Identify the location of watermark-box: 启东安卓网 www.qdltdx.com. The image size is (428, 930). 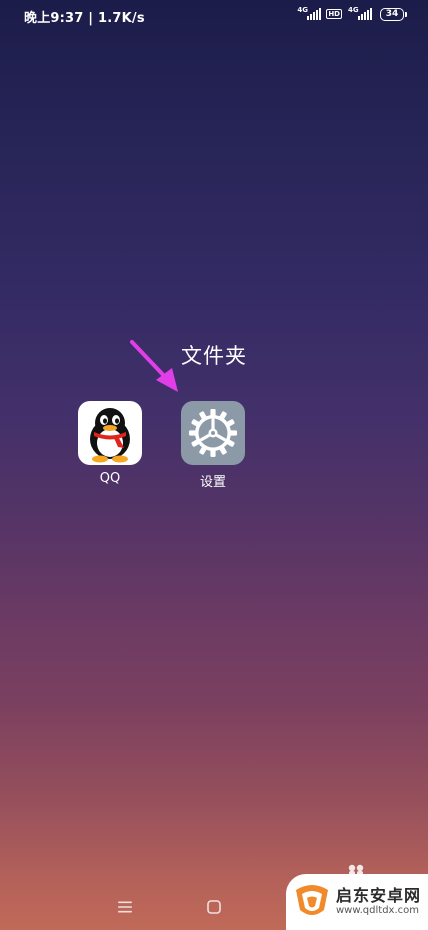
(357, 902).